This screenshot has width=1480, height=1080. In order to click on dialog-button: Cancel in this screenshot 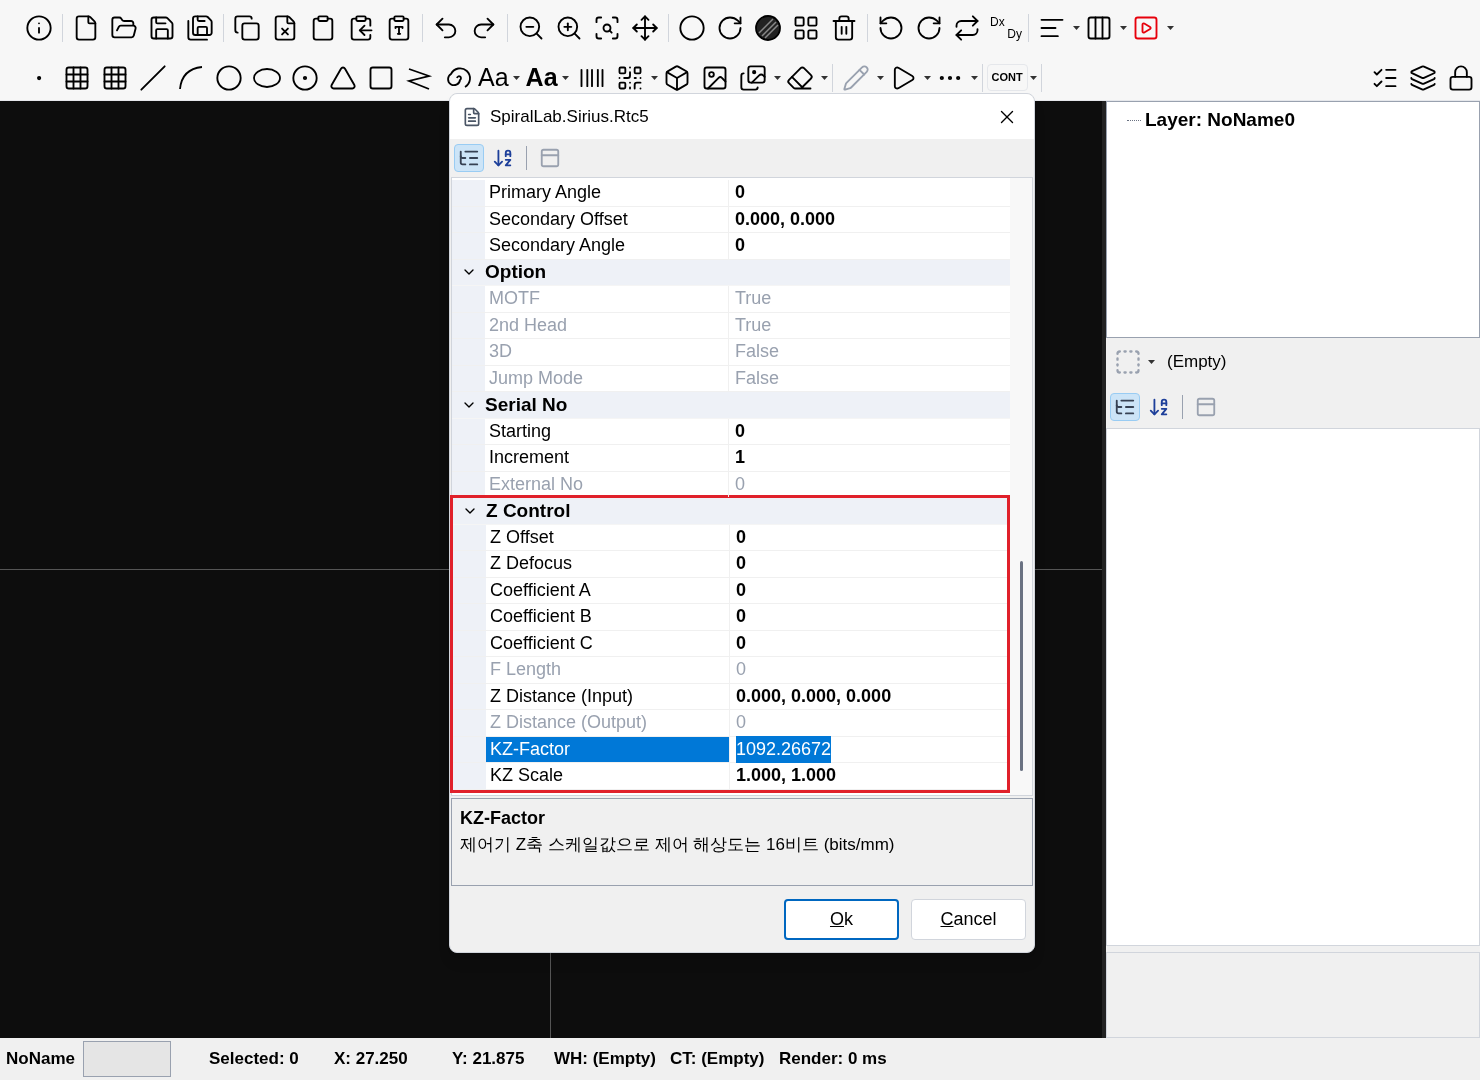, I will do `click(968, 919)`.